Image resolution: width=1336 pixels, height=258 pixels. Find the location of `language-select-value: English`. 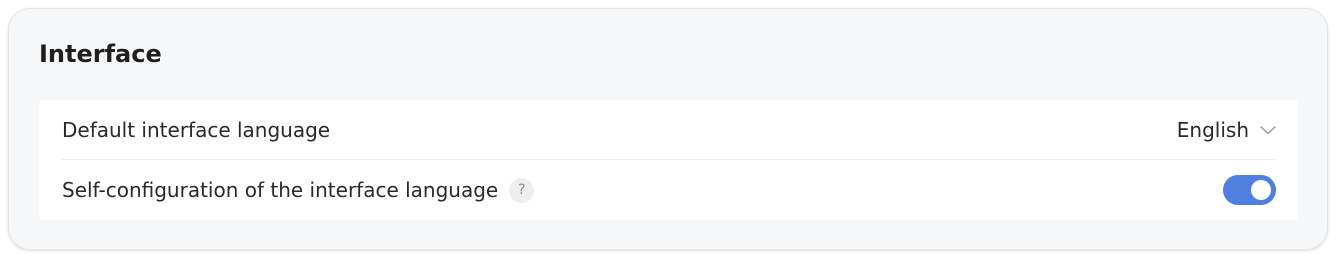

language-select-value: English is located at coordinates (1212, 129).